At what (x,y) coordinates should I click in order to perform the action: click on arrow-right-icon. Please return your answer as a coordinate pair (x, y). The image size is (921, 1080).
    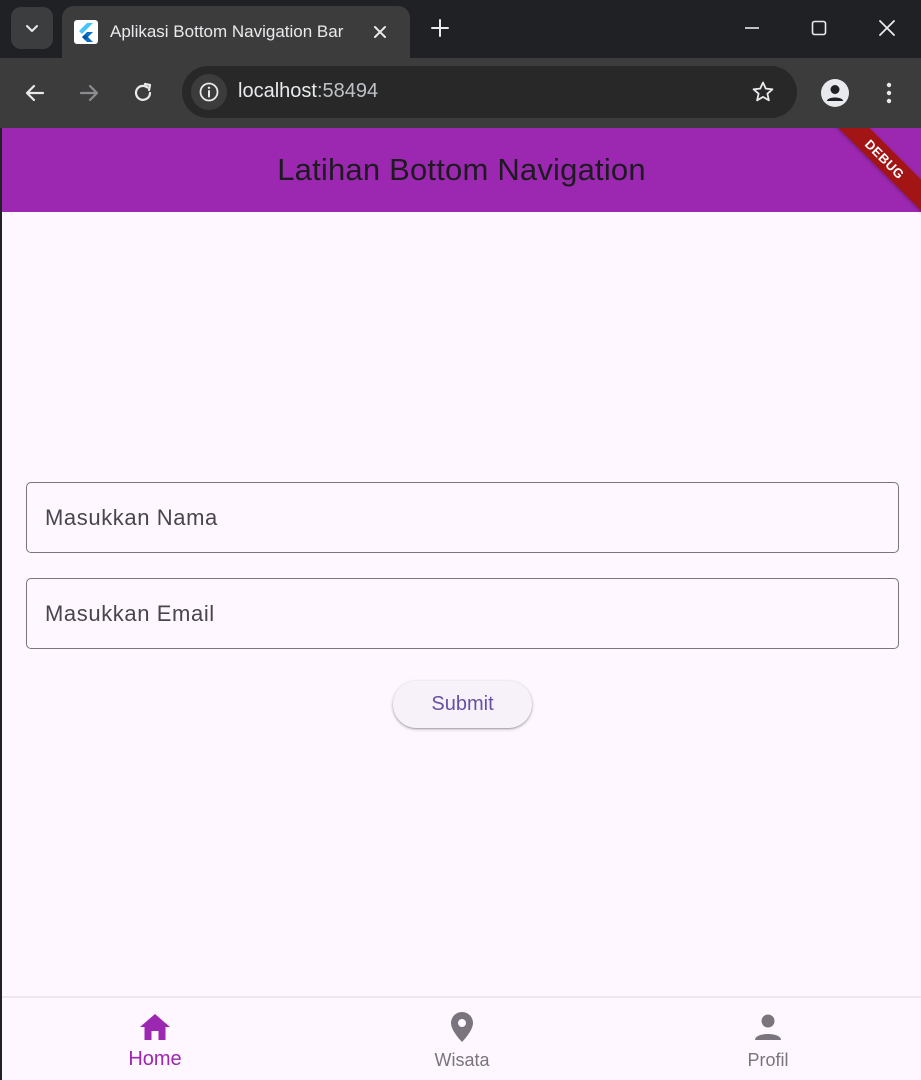
    Looking at the image, I should click on (89, 93).